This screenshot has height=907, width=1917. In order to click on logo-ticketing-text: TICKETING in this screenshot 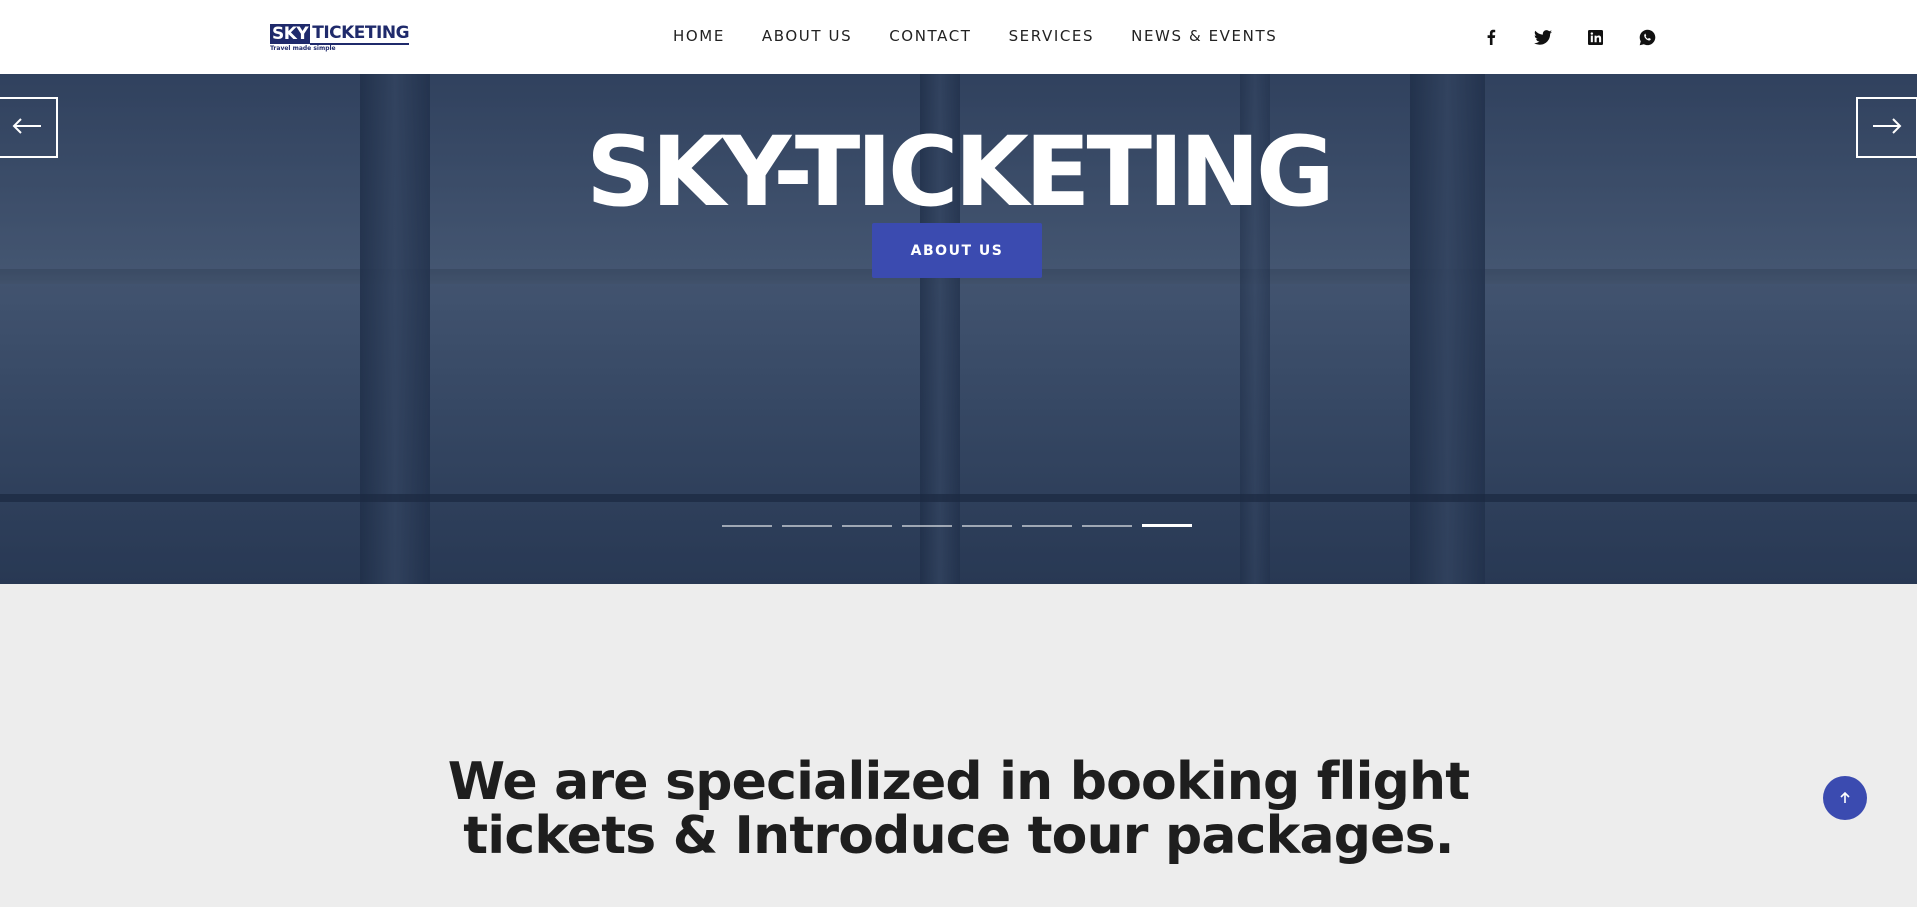, I will do `click(360, 34)`.